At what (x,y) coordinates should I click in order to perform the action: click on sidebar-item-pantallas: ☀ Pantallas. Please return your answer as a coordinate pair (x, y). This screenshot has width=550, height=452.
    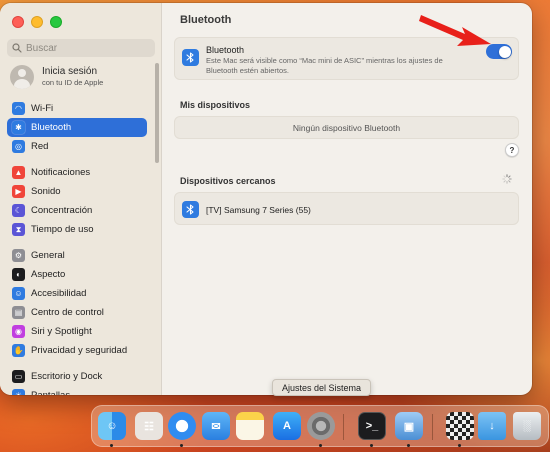
    Looking at the image, I should click on (77, 390).